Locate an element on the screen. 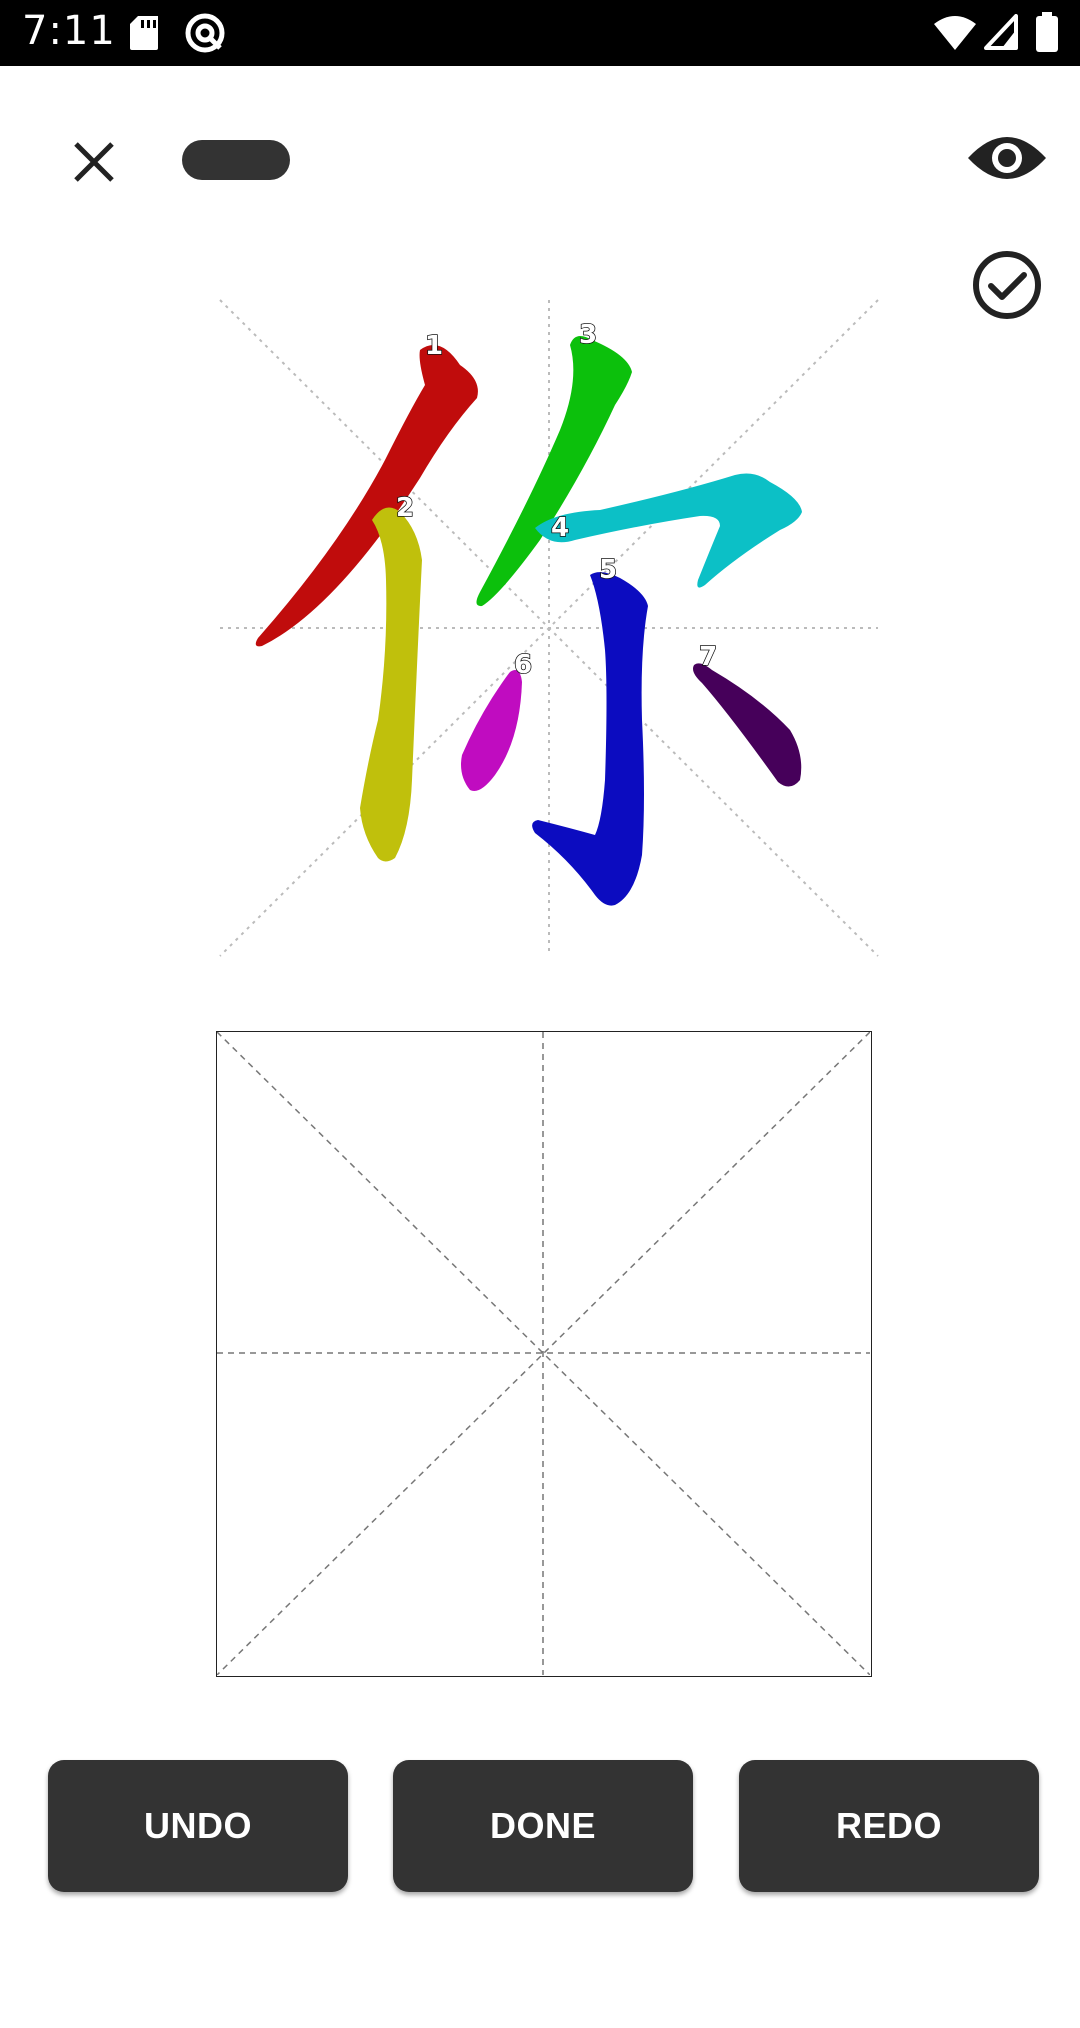 The width and height of the screenshot is (1080, 2028). undo-button: UNDO is located at coordinates (198, 1826).